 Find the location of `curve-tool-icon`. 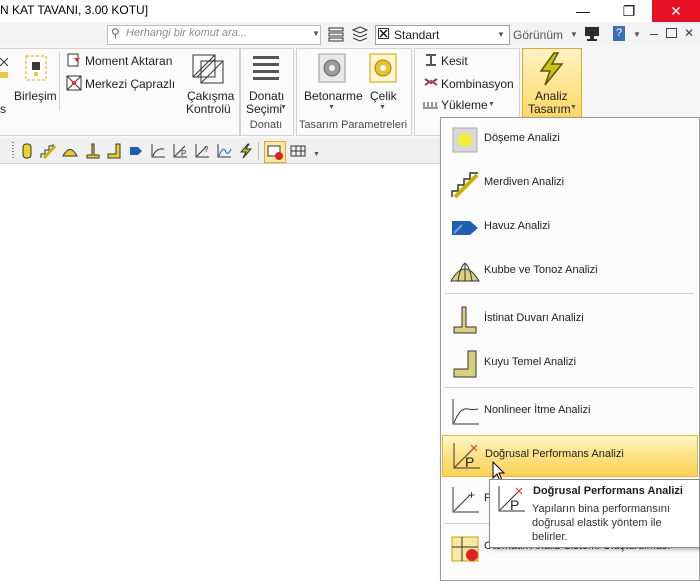

curve-tool-icon is located at coordinates (224, 151).